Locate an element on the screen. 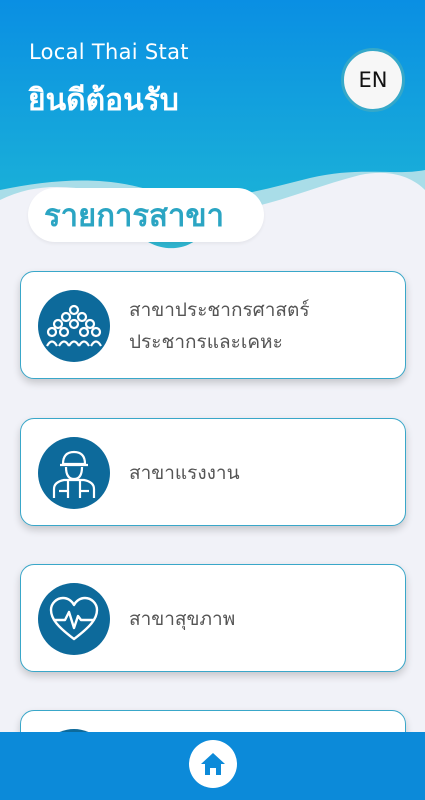 The width and height of the screenshot is (425, 800). branch-label: สาขาประชากรศาสตร์ ประชากรและเคหะ is located at coordinates (261, 326).